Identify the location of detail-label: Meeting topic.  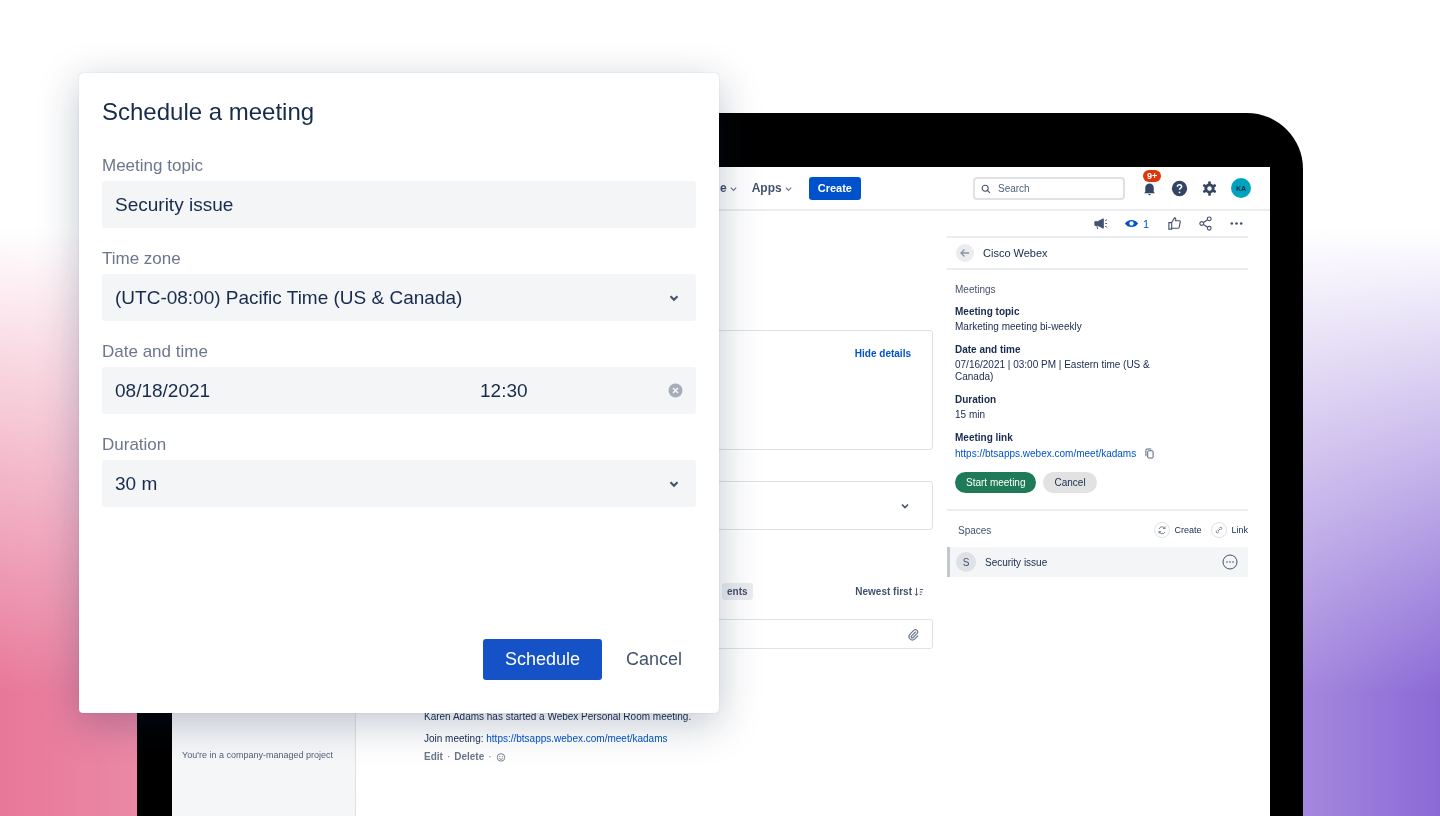
(988, 311).